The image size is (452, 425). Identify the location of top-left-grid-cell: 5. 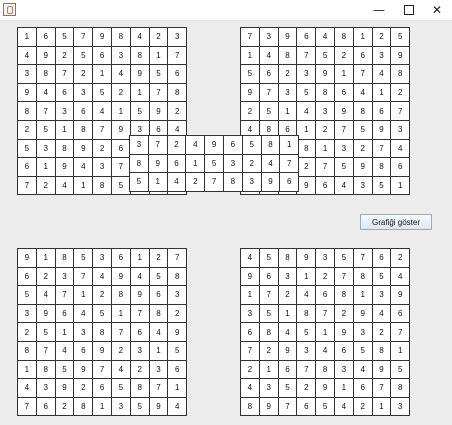
(45, 129).